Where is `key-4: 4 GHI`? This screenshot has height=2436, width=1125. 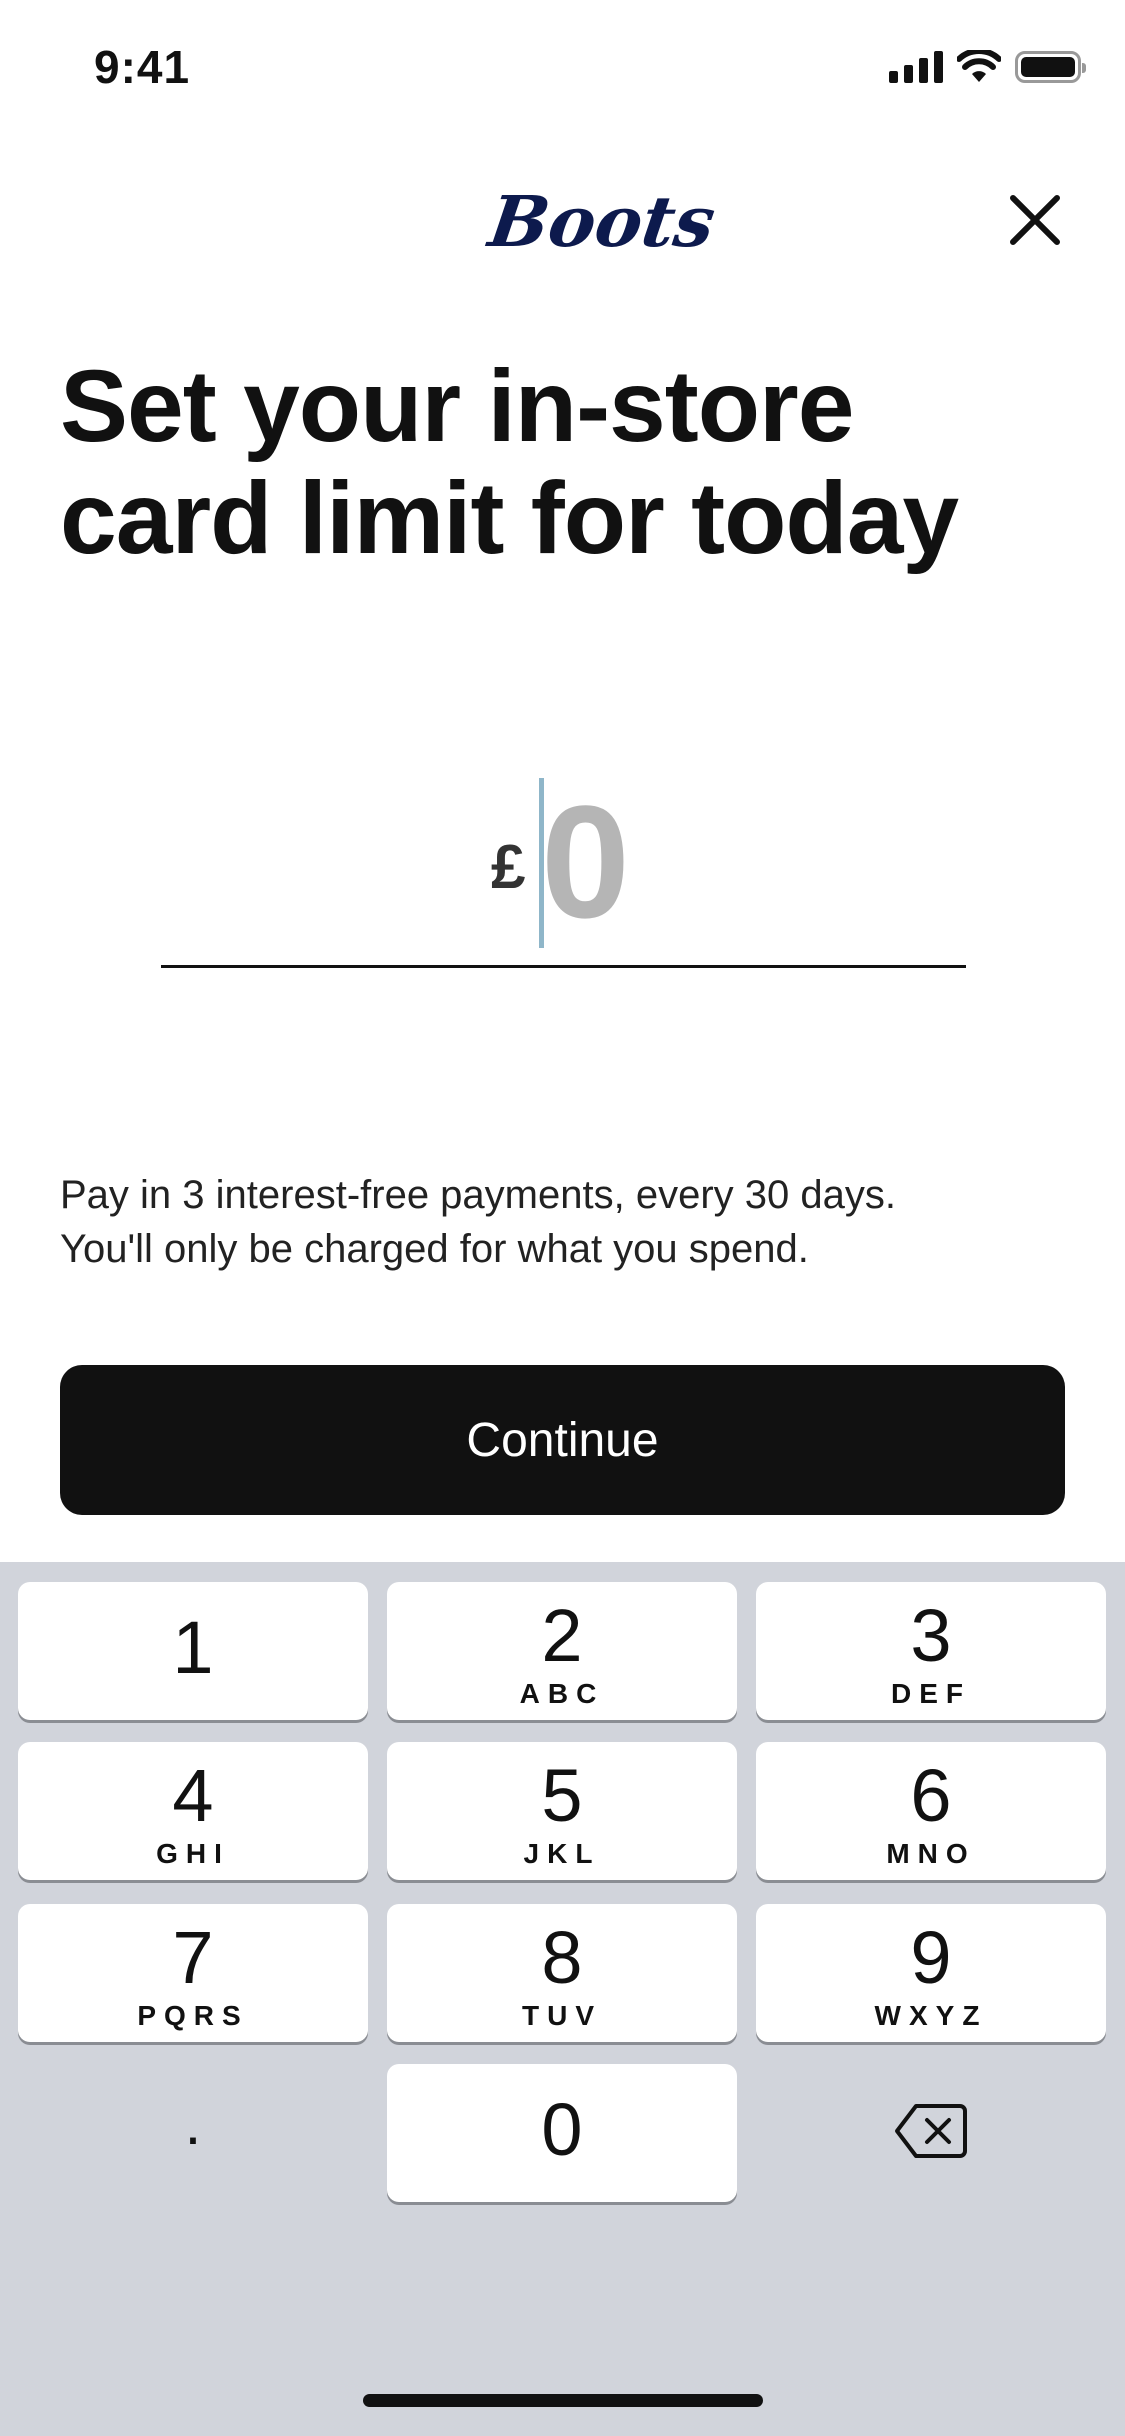
key-4: 4 GHI is located at coordinates (193, 1811).